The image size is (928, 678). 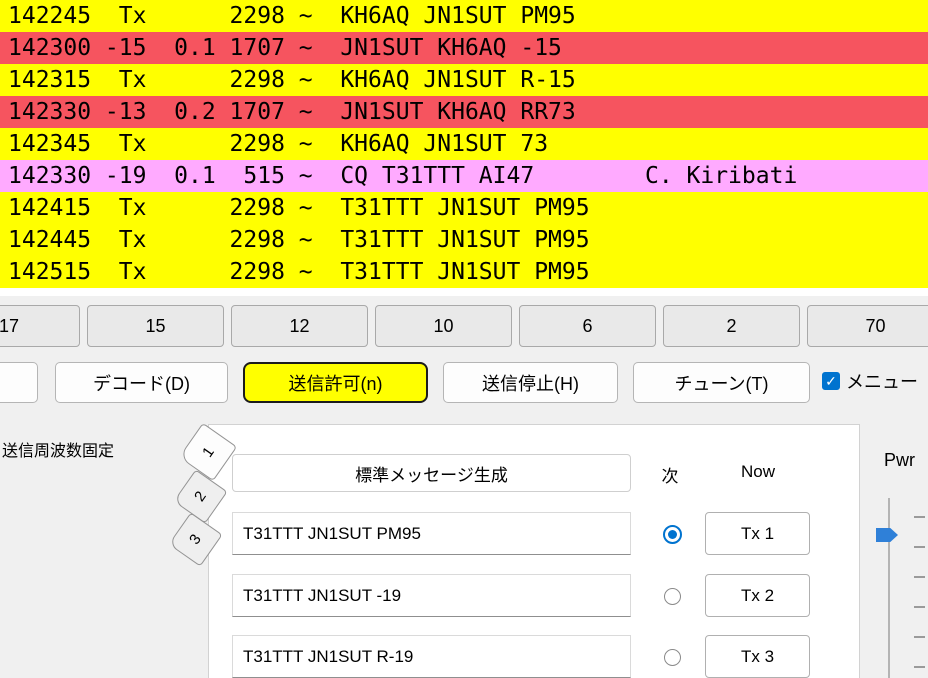 I want to click on decode-row: 142245 Tx 2298 ~ KH6AQ JN1SUT PM95, so click(x=464, y=16).